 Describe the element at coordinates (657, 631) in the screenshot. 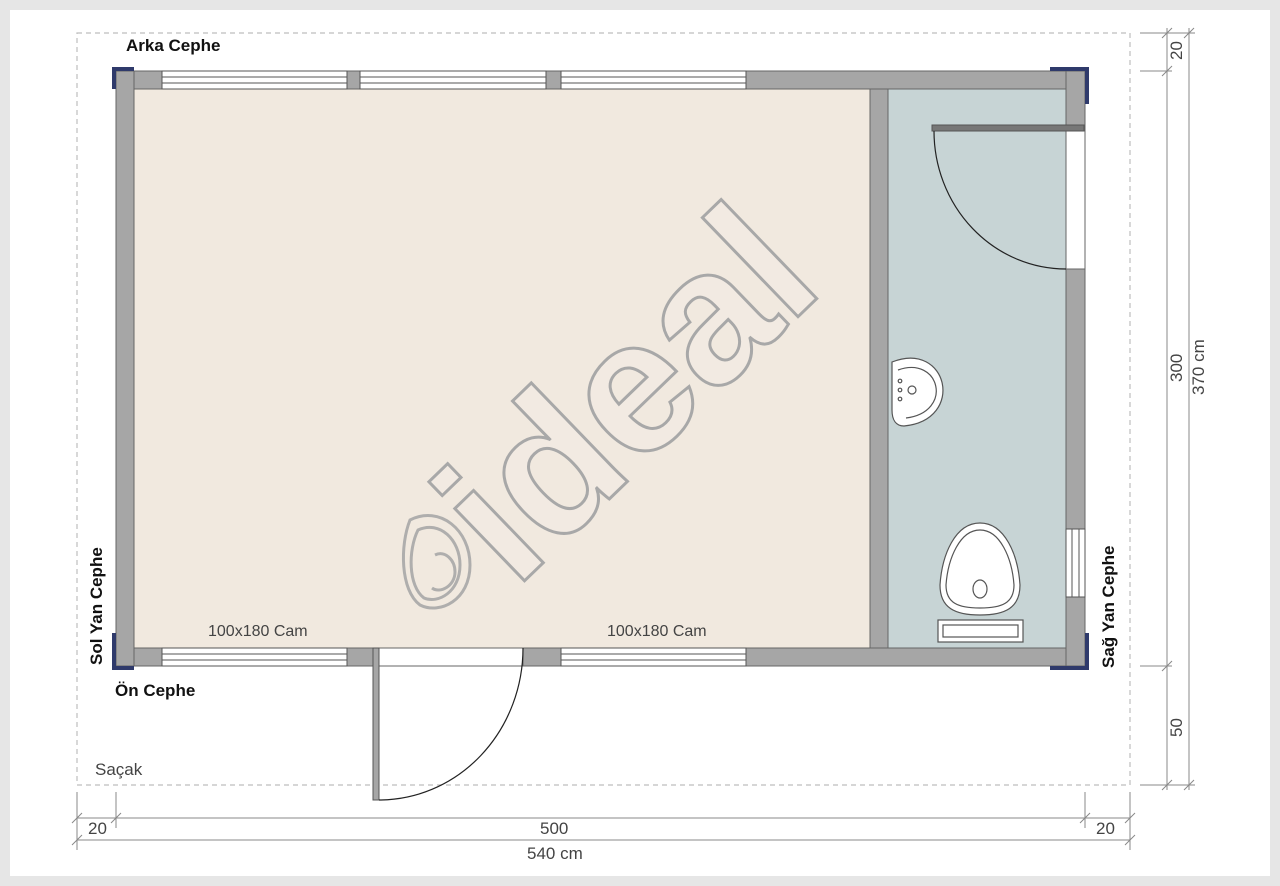

I see `window-label-right: 100x180 Cam` at that location.